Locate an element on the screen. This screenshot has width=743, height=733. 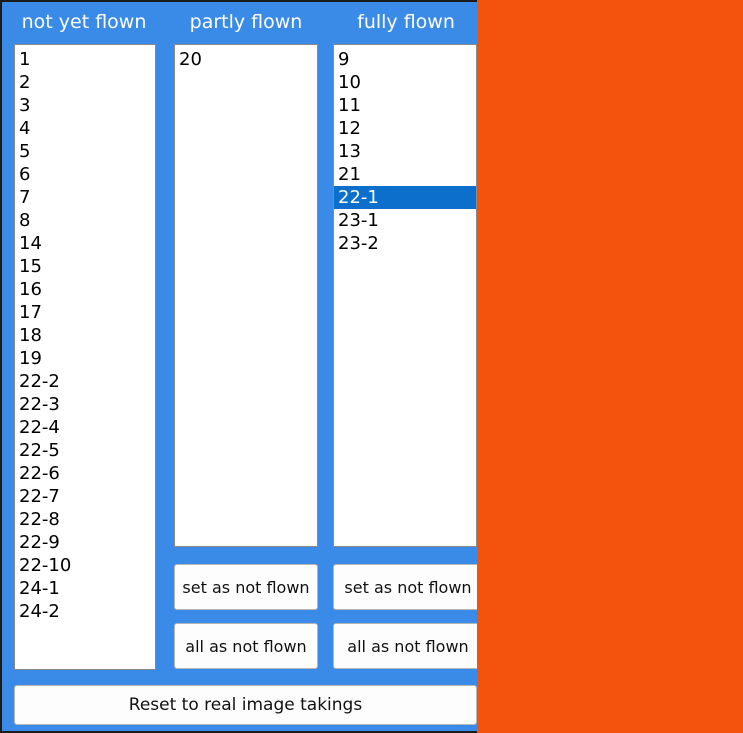
list-item: 7 is located at coordinates (85, 197).